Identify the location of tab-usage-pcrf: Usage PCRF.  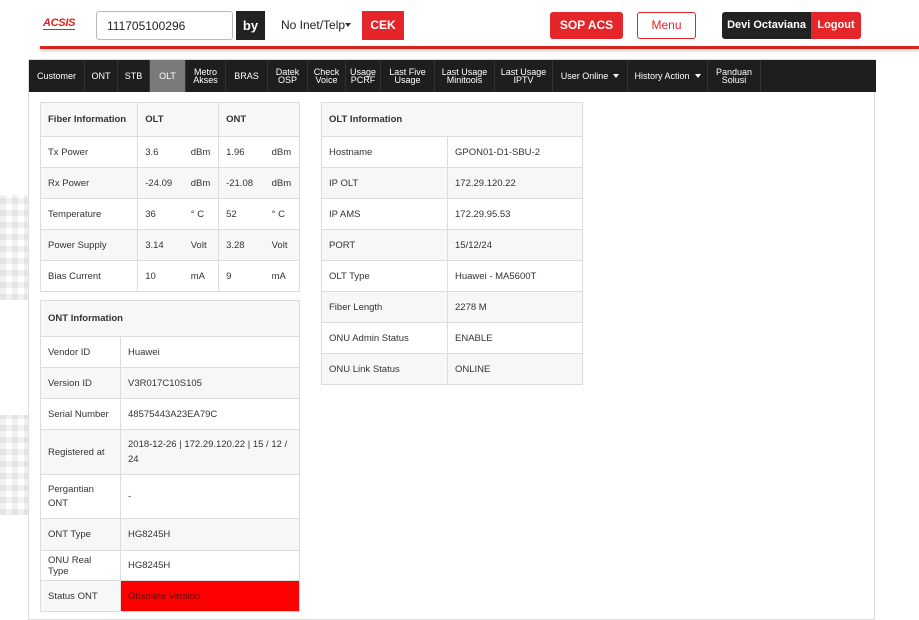
(363, 76).